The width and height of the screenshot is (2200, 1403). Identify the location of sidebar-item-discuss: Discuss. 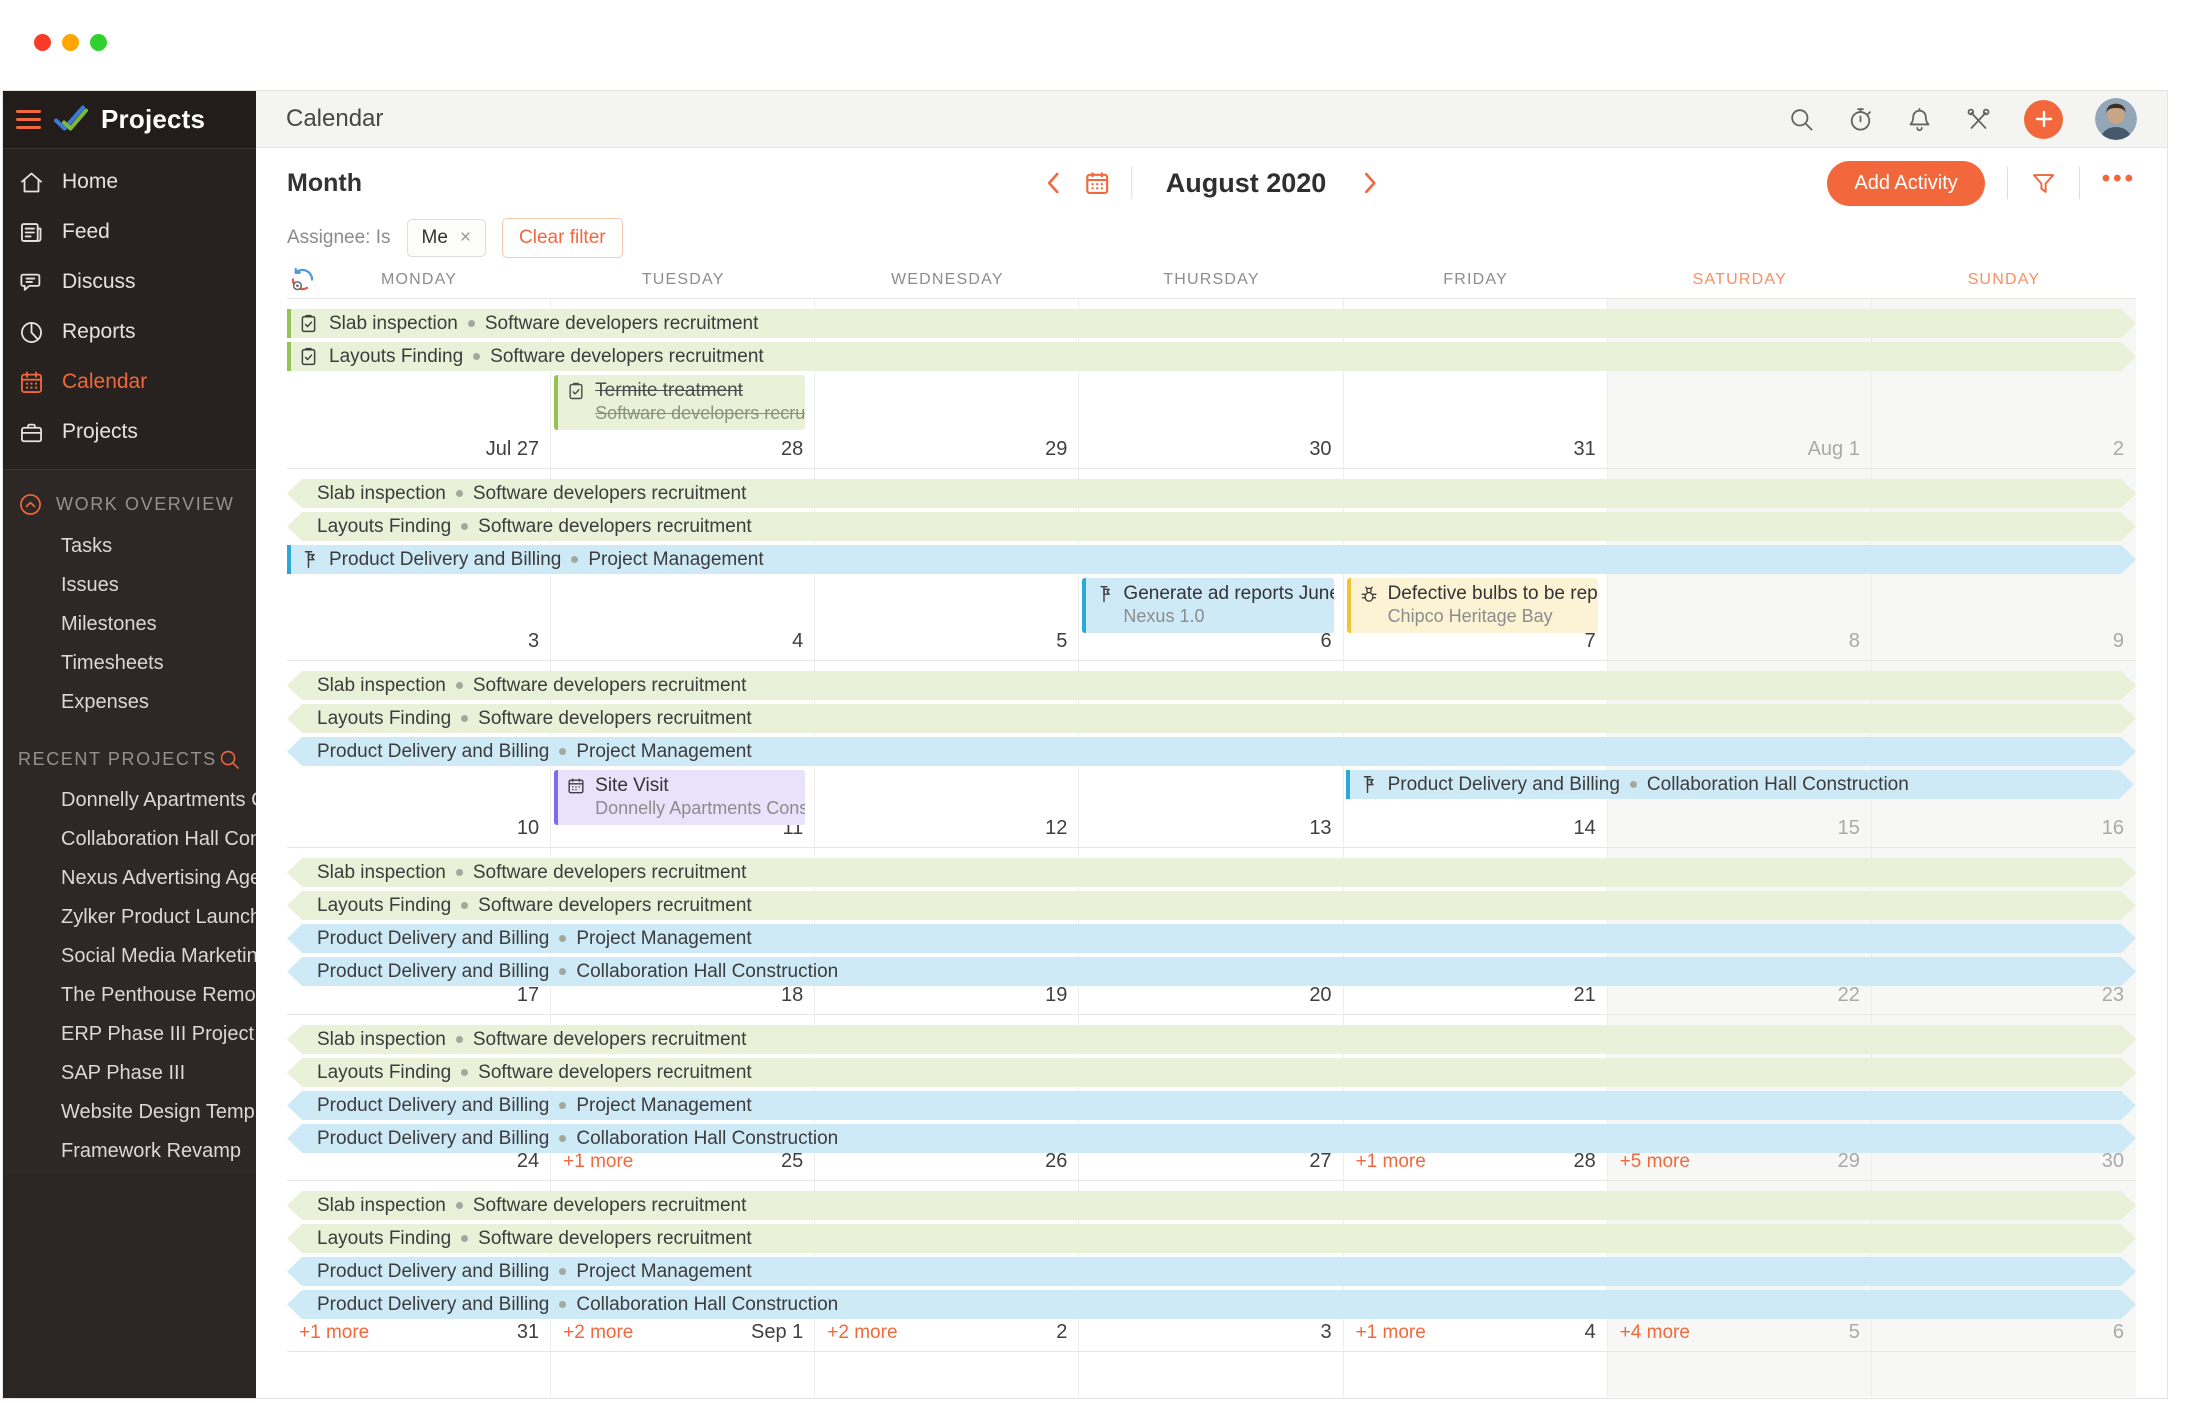
(129, 282).